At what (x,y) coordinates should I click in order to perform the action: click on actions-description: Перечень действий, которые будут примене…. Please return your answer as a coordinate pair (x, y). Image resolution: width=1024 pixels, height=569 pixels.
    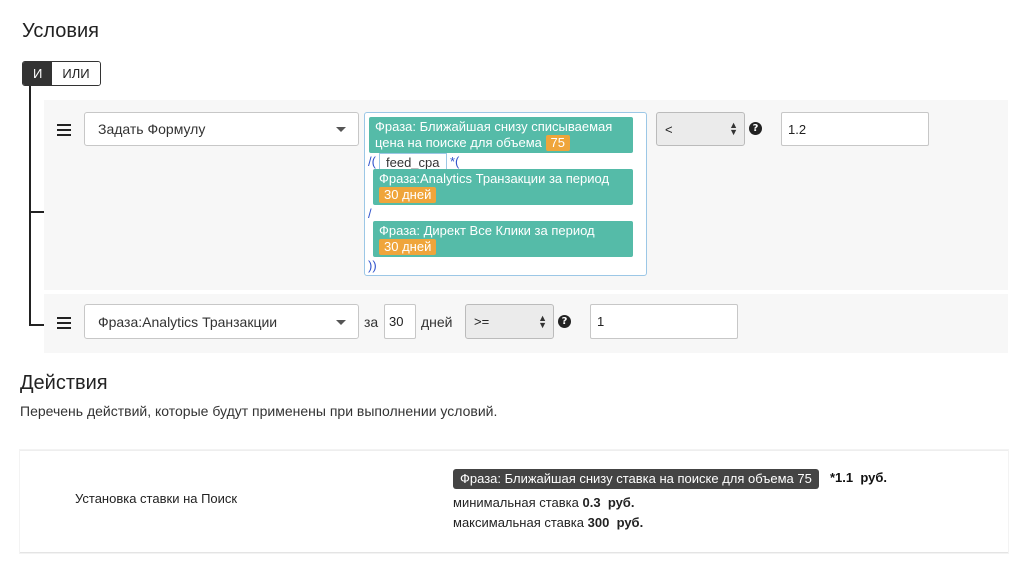
    Looking at the image, I should click on (259, 411).